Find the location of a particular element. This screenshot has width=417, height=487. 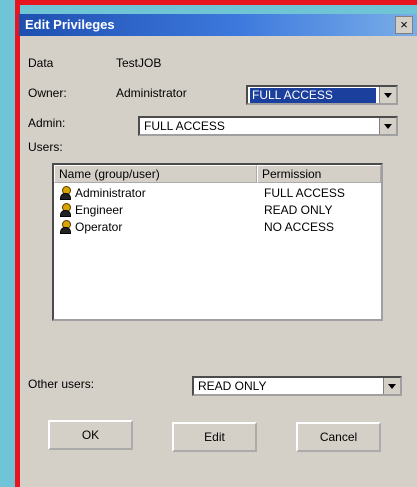

other-users-label: Other users: is located at coordinates (61, 384).